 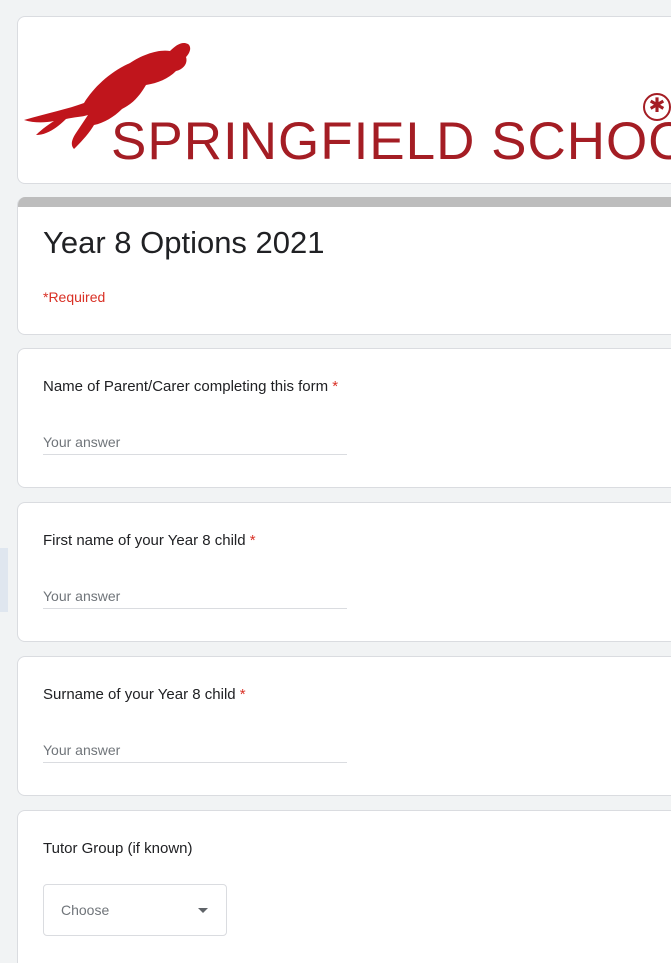 What do you see at coordinates (135, 910) in the screenshot?
I see `tutor-group-dropdown: Choose` at bounding box center [135, 910].